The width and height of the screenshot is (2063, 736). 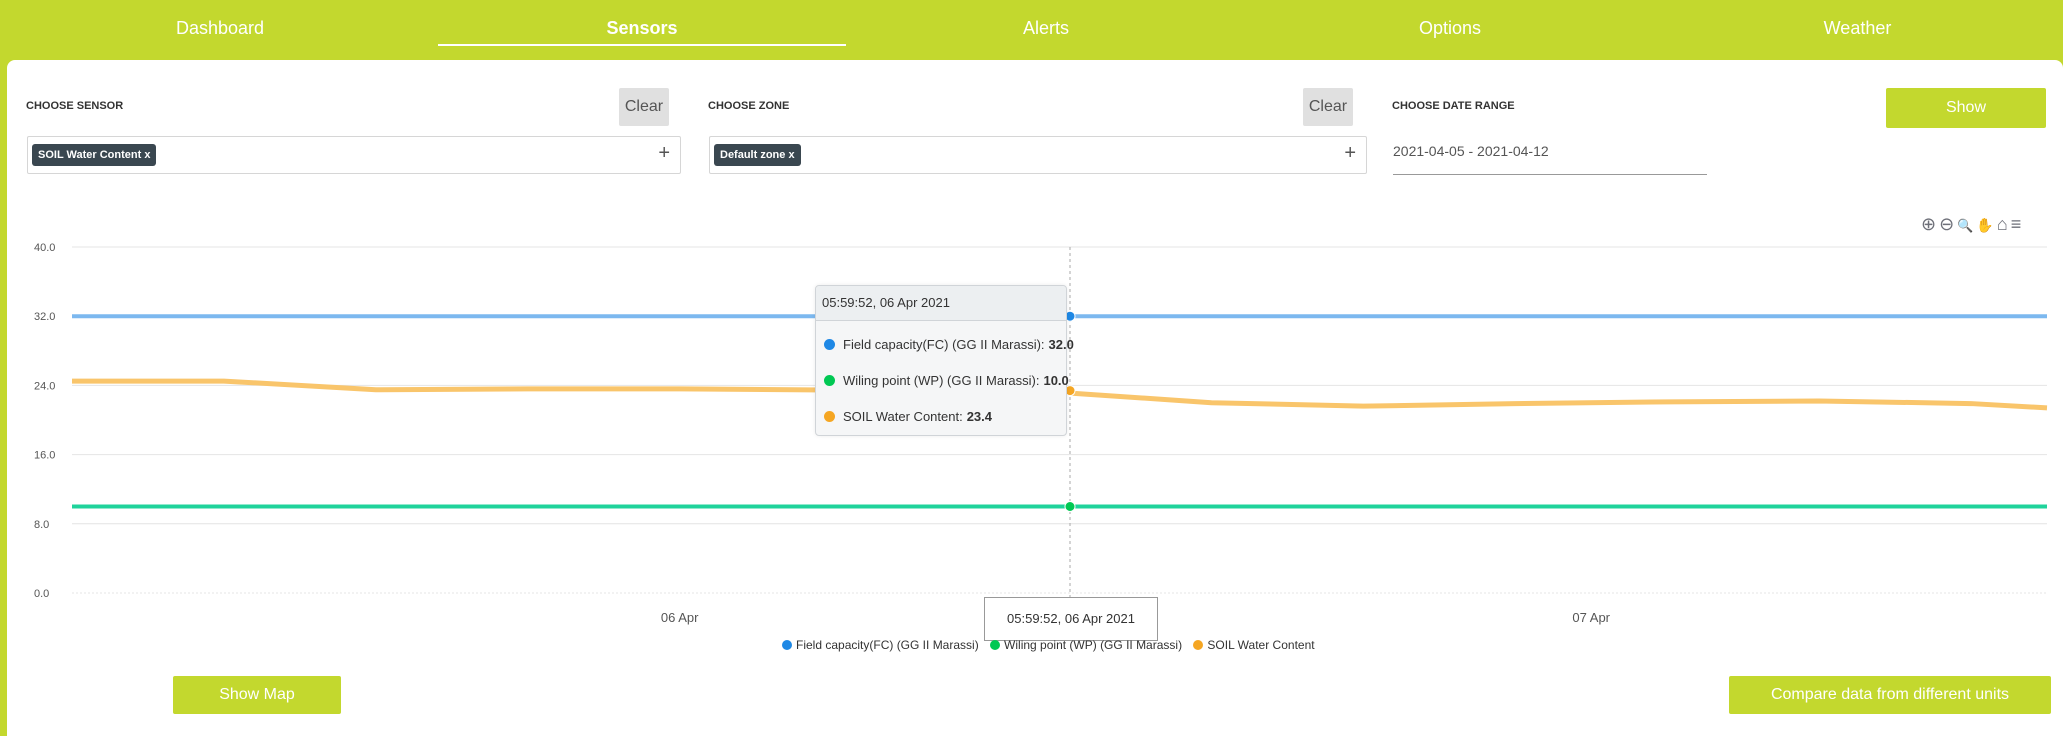 I want to click on legend-item-wp: Wiling point (WP) (GG II Marassi), so click(x=1086, y=645).